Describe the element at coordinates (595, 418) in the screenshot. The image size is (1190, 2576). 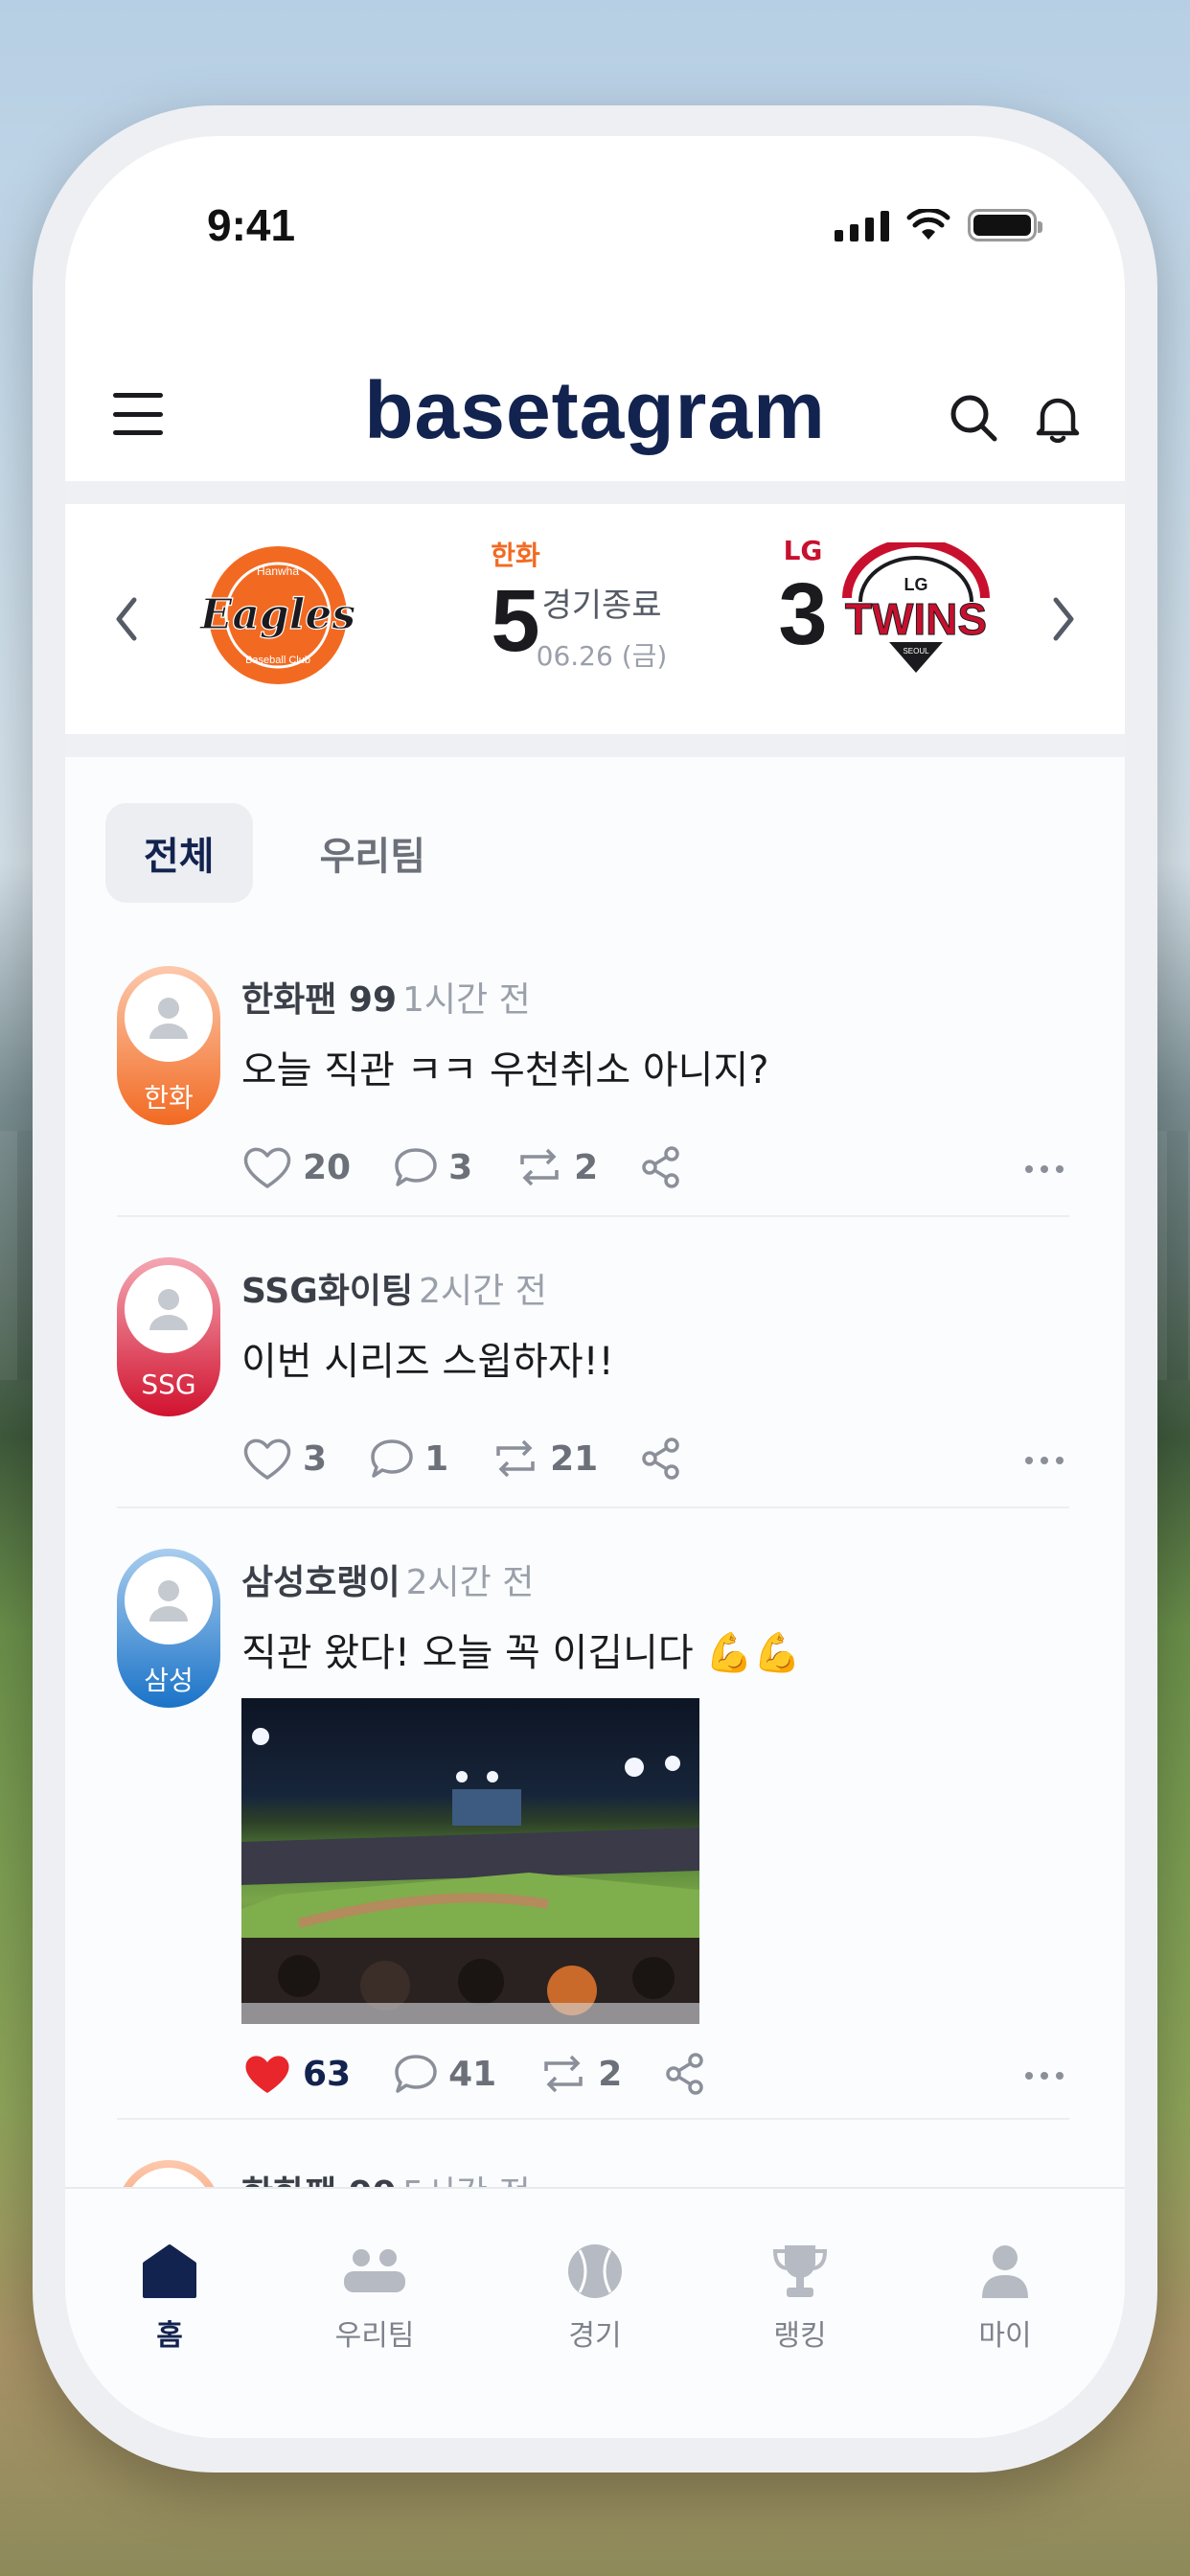
I see `app-header: basetagram` at that location.